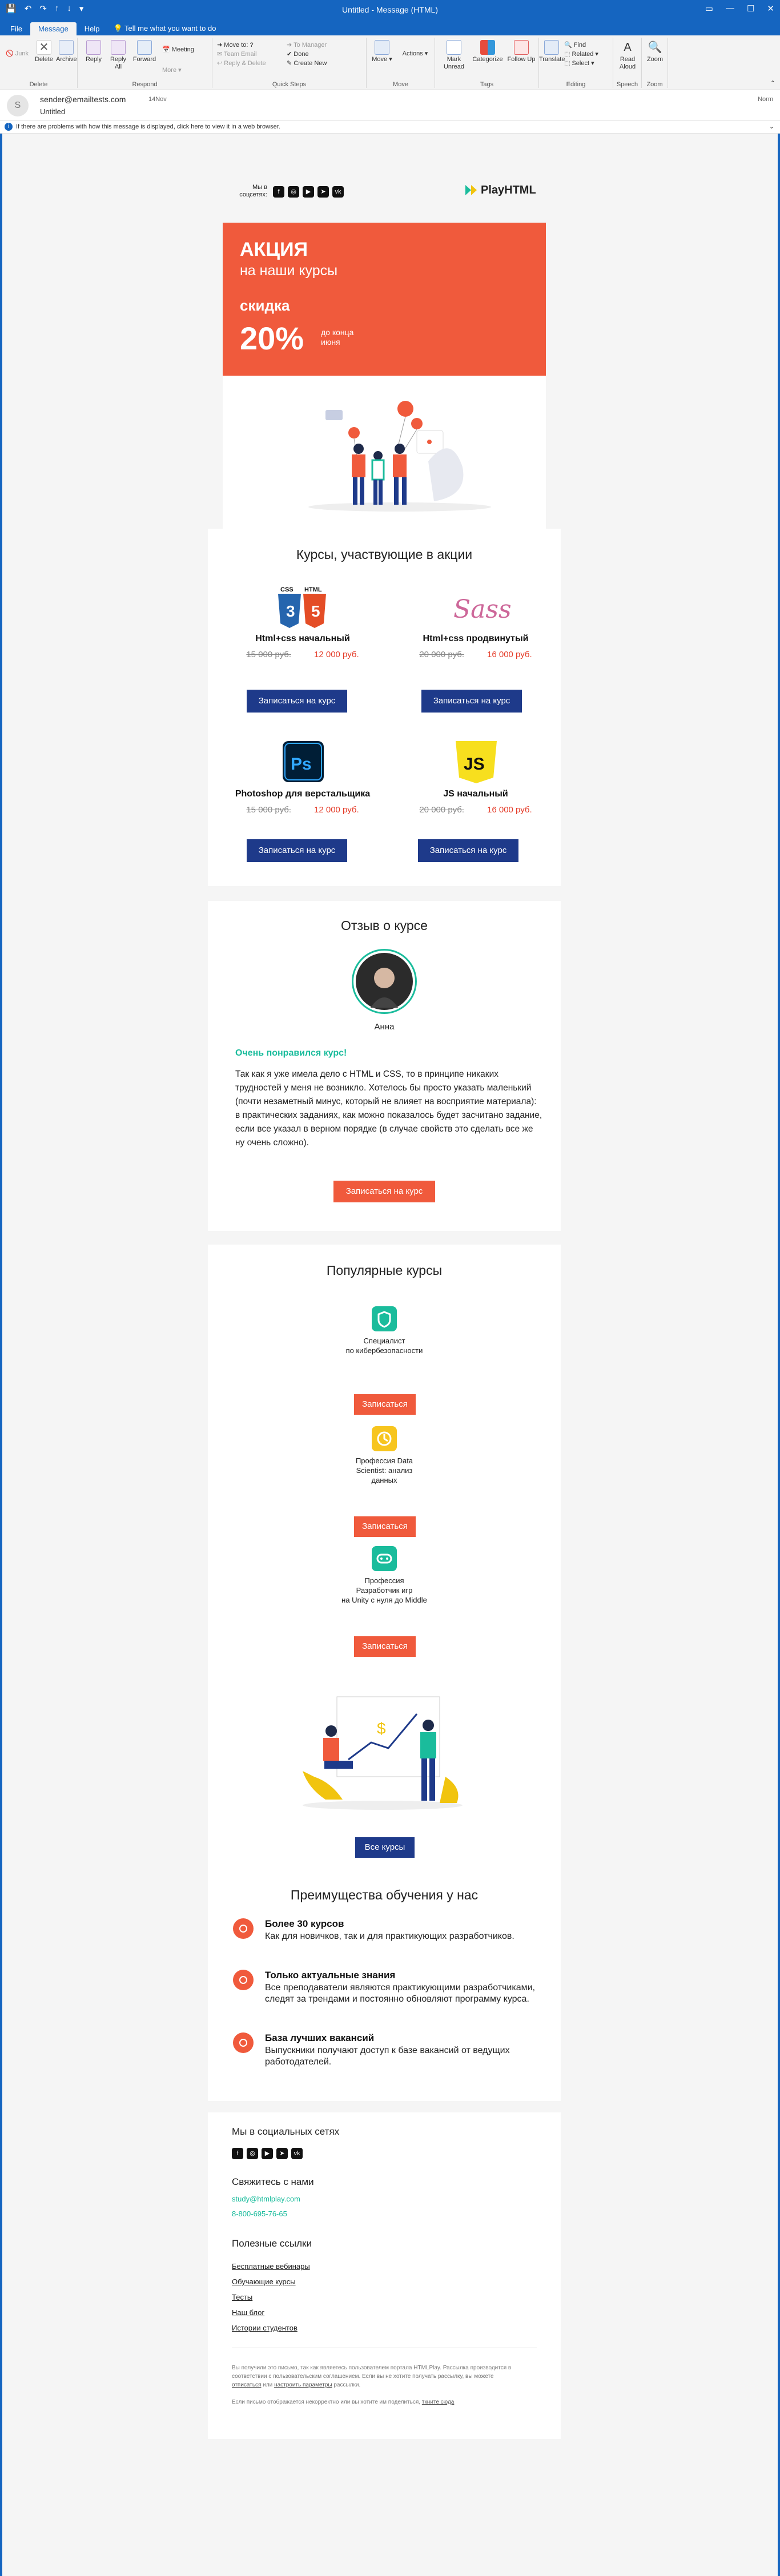  I want to click on footer-social-icons: f ◎ ▶ ➤ vk, so click(269, 2153).